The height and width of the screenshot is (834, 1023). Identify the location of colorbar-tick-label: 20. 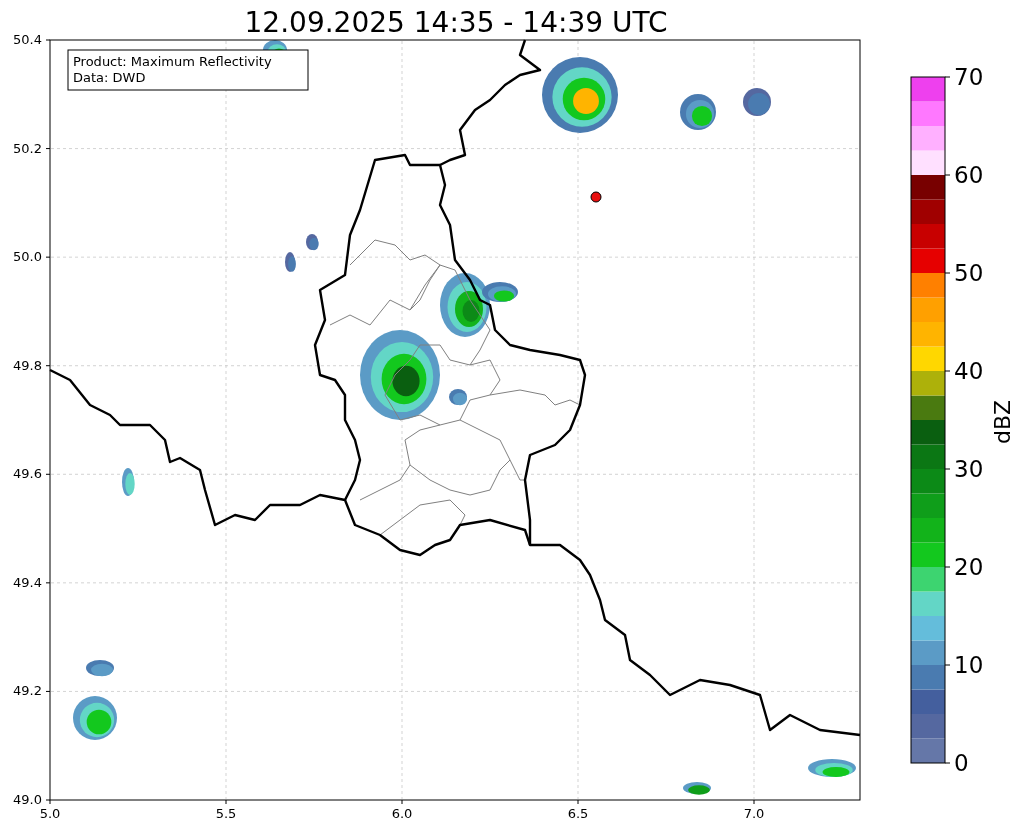
(969, 567).